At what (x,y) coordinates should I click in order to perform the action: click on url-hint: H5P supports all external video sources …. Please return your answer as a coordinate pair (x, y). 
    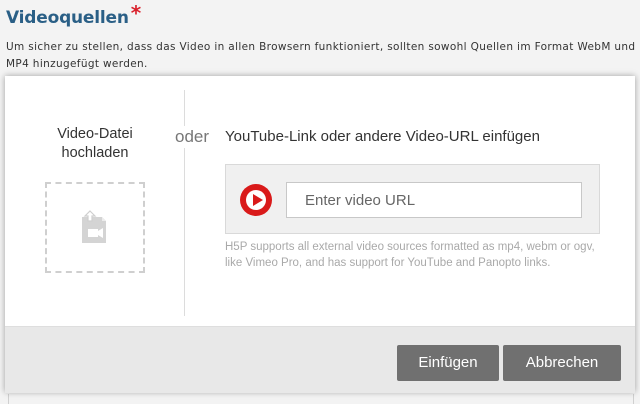
    Looking at the image, I should click on (410, 255).